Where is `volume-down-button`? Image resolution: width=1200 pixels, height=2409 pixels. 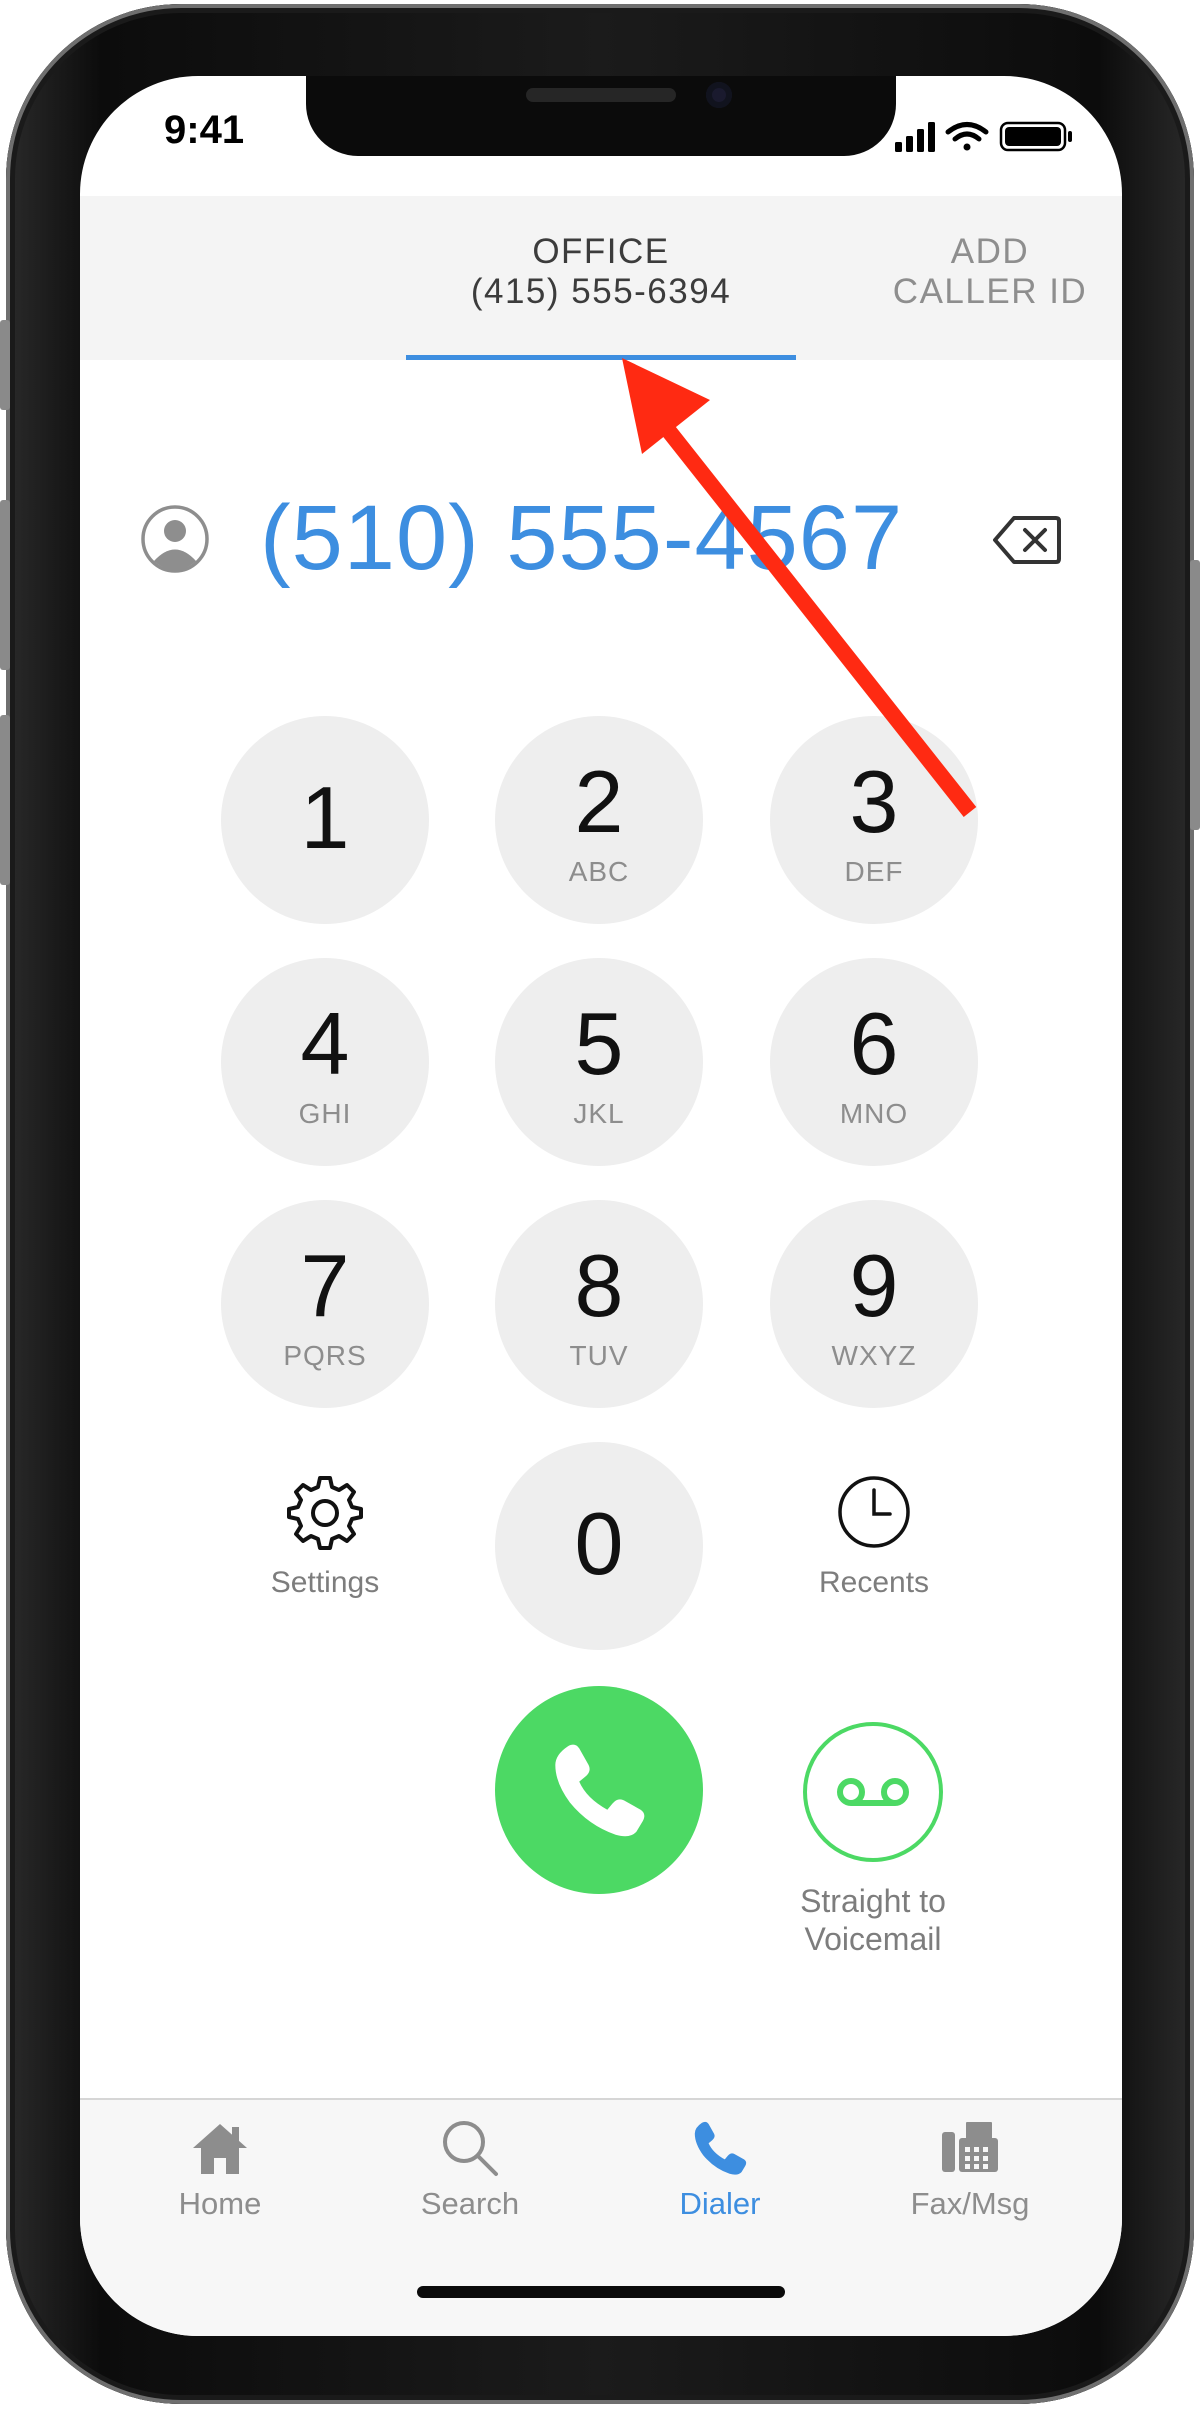
volume-down-button is located at coordinates (5, 800).